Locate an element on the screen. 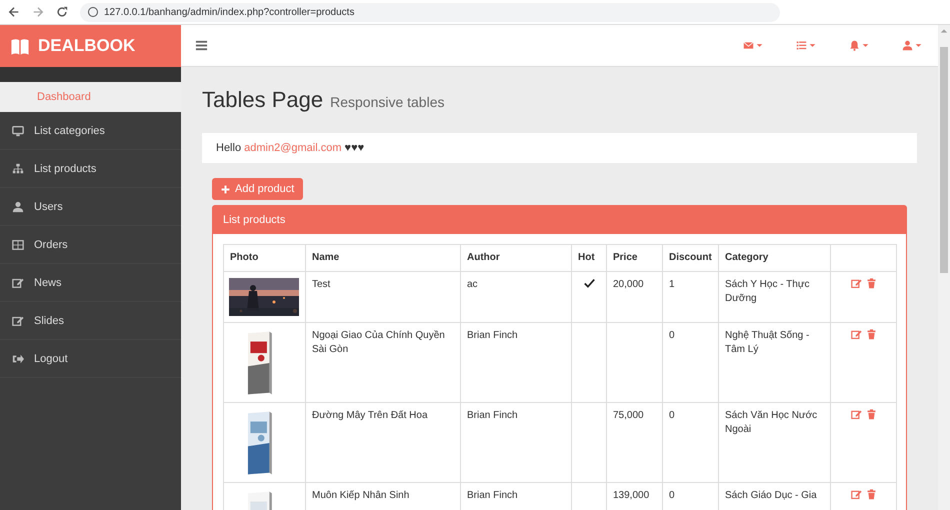  plus-icon is located at coordinates (225, 189).